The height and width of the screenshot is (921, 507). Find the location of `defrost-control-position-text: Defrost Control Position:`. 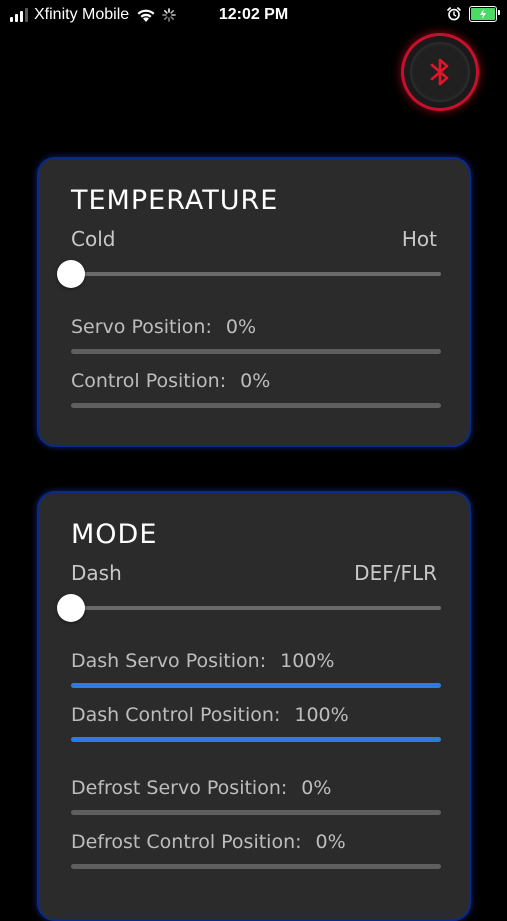

defrost-control-position-text: Defrost Control Position: is located at coordinates (186, 842).